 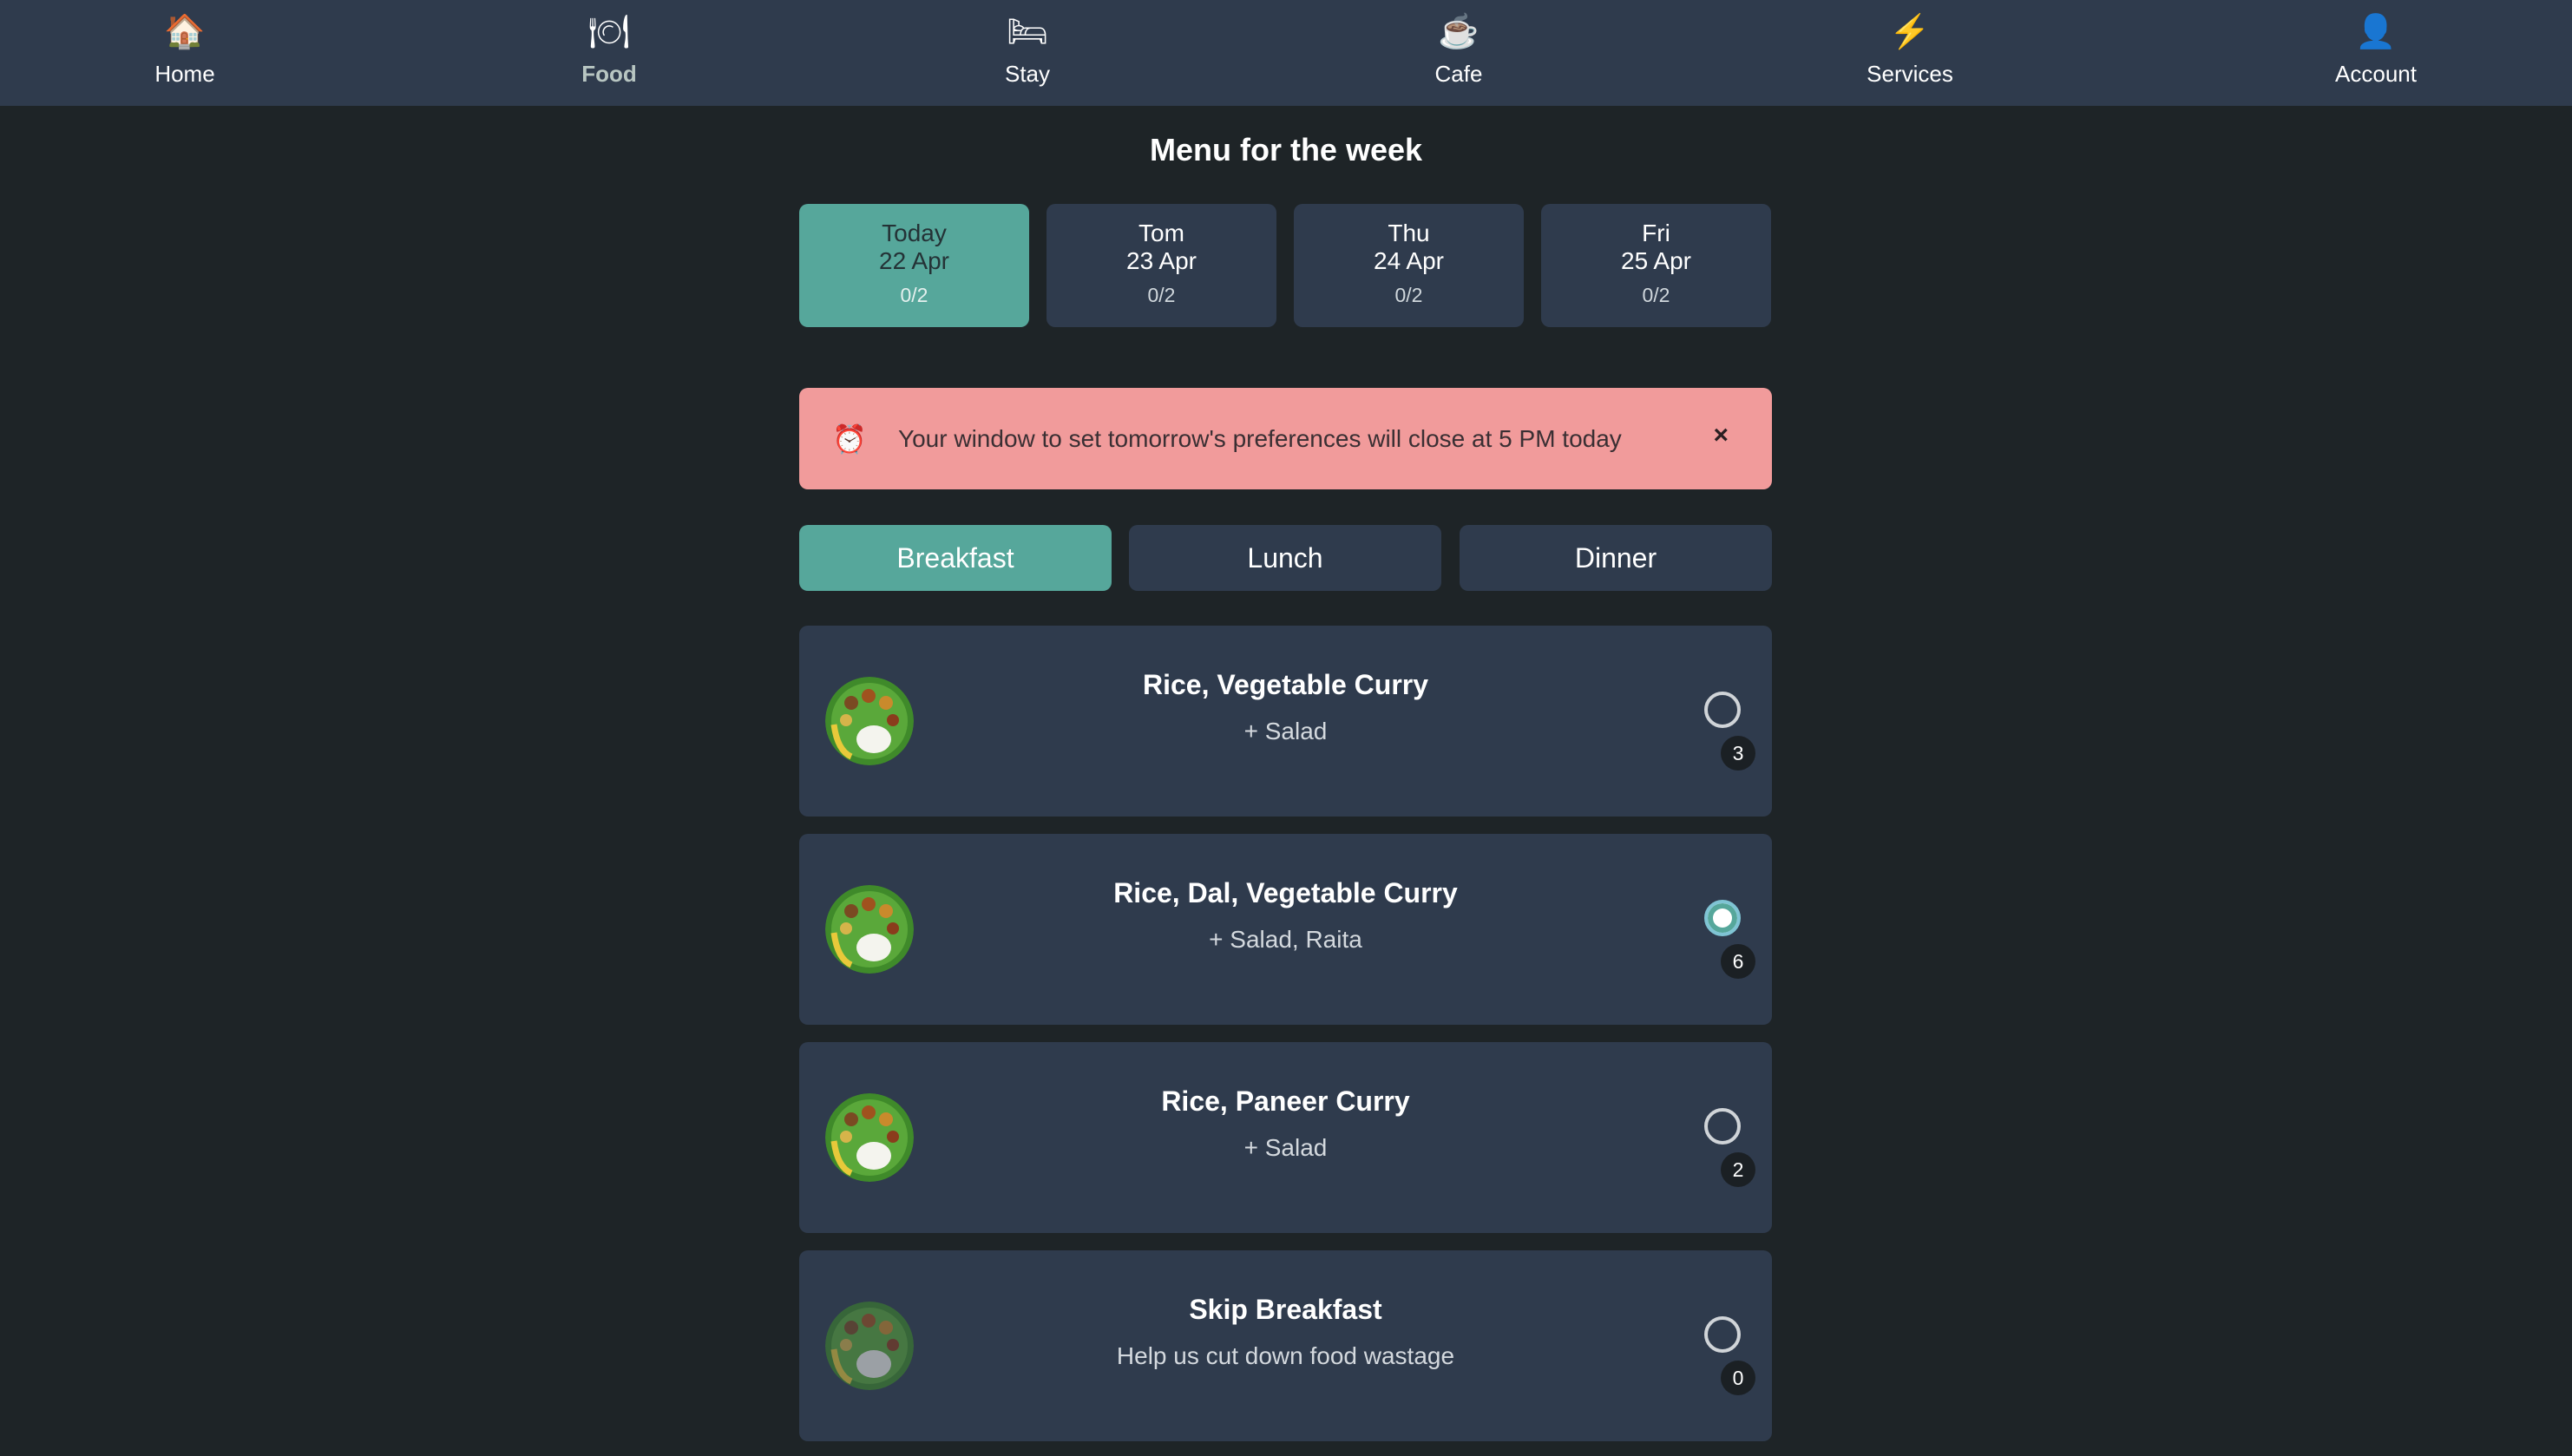 What do you see at coordinates (1285, 892) in the screenshot?
I see `menu-item-name: Rice, Dal, Vegetable Curry` at bounding box center [1285, 892].